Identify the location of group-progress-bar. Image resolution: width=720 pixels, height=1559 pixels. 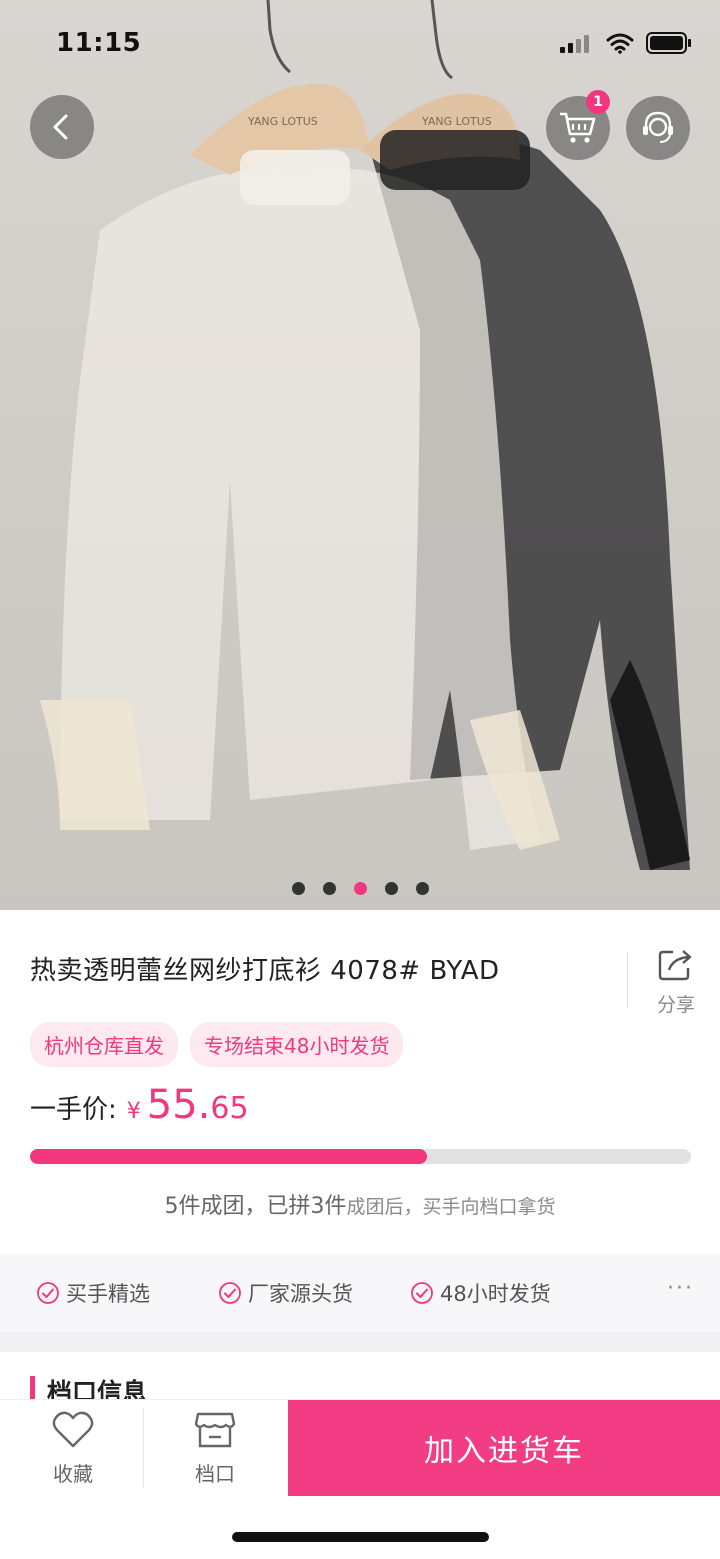
(360, 1156).